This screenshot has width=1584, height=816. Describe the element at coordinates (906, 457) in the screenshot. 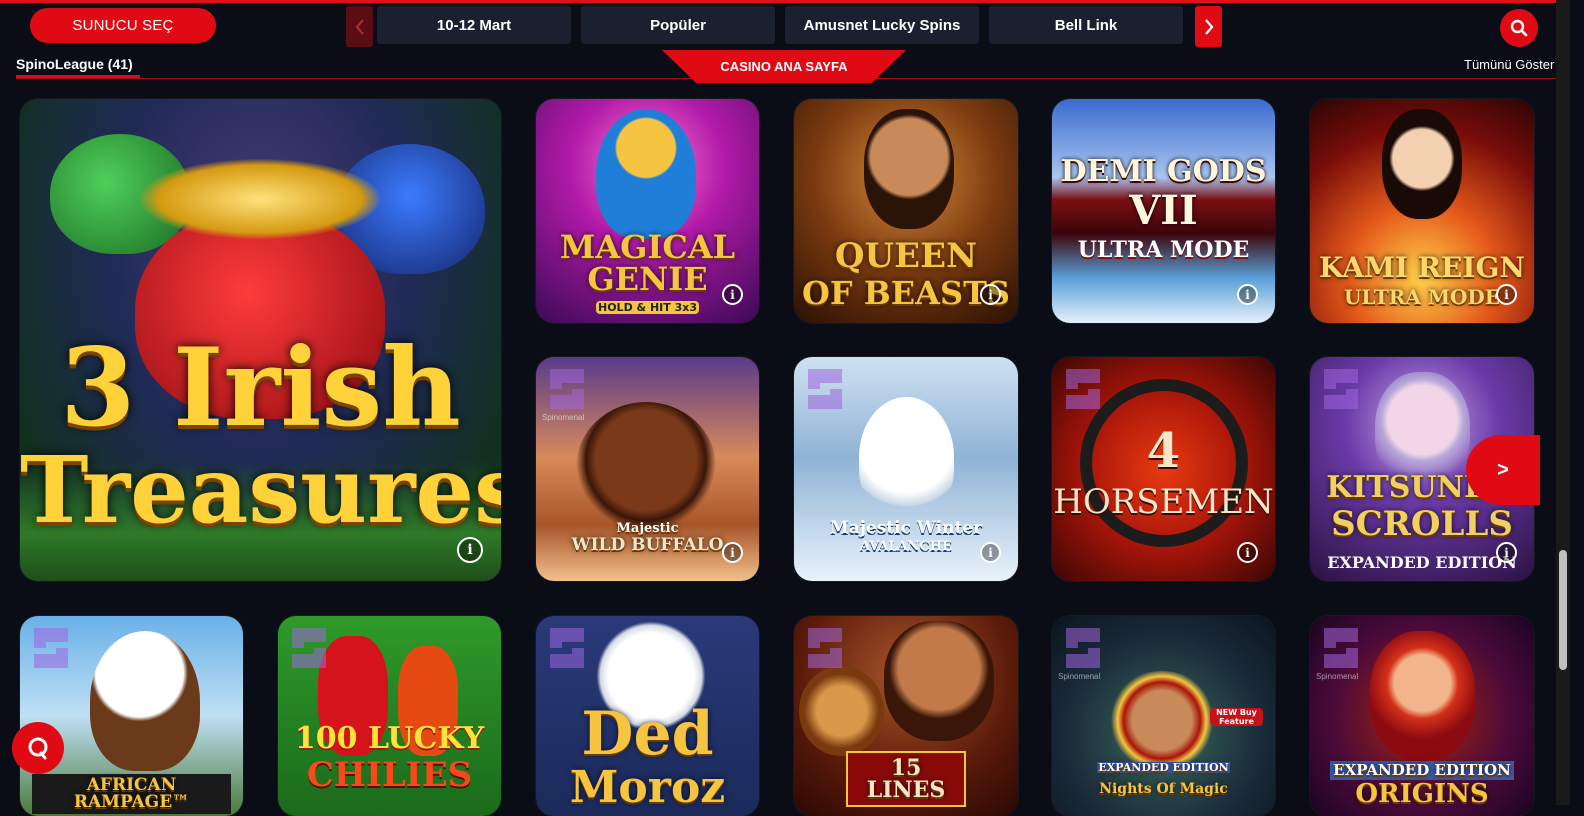

I see `polar-bear` at that location.